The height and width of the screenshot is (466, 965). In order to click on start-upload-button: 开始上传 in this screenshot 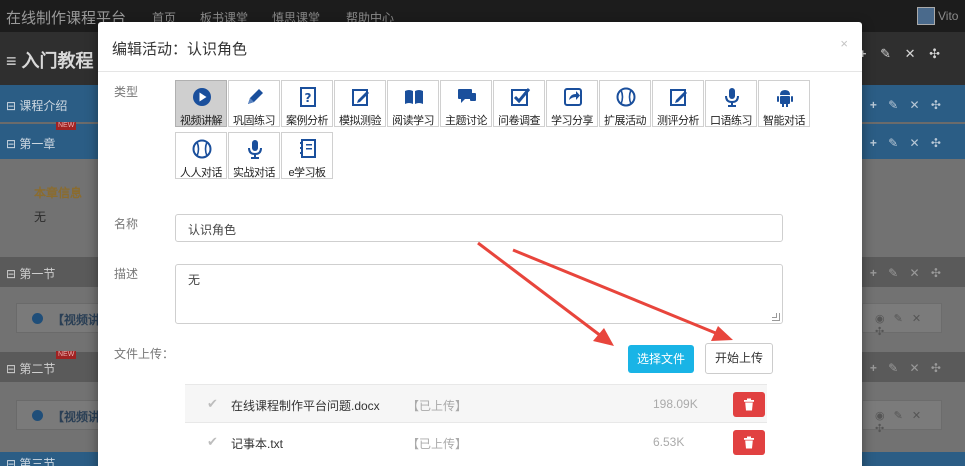, I will do `click(739, 358)`.